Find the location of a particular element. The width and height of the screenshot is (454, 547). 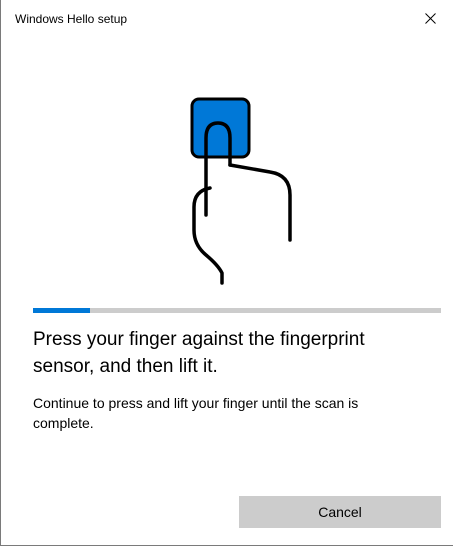

title-bar: Windows Hello setup is located at coordinates (227, 18).